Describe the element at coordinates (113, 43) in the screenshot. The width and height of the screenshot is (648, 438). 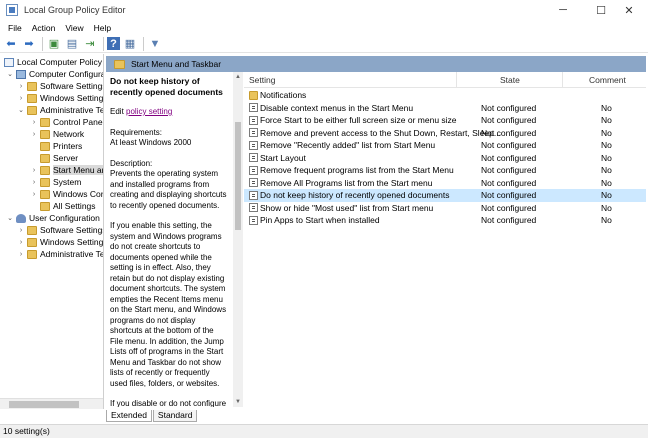
I see `help-icon: ?` at that location.